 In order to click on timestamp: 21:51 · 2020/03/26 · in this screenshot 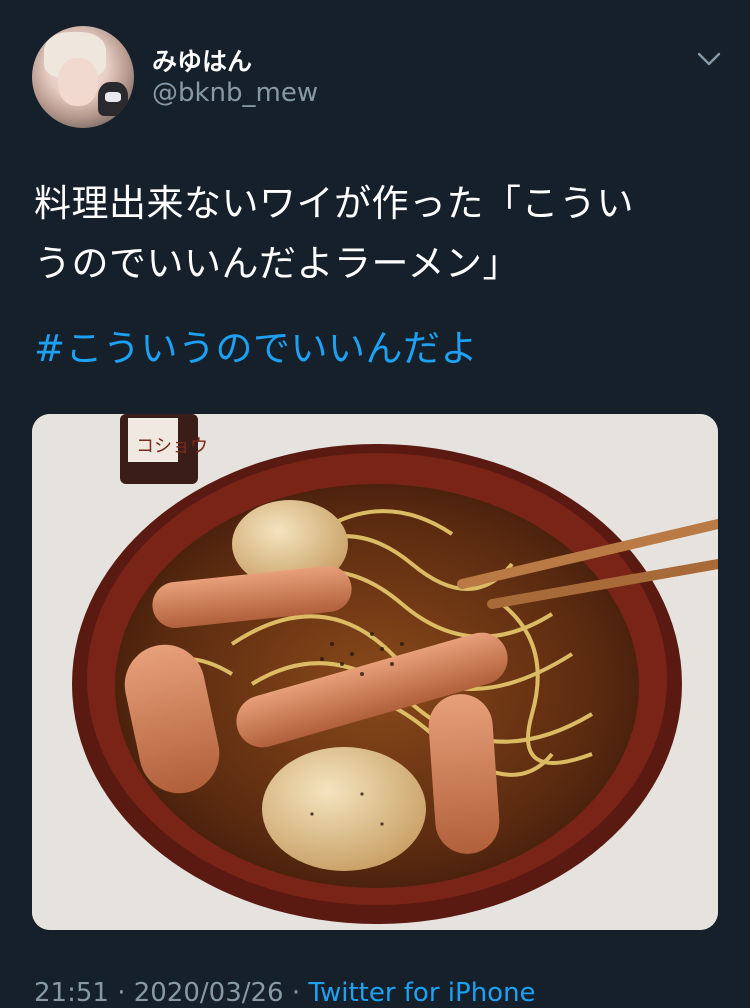, I will do `click(171, 993)`.